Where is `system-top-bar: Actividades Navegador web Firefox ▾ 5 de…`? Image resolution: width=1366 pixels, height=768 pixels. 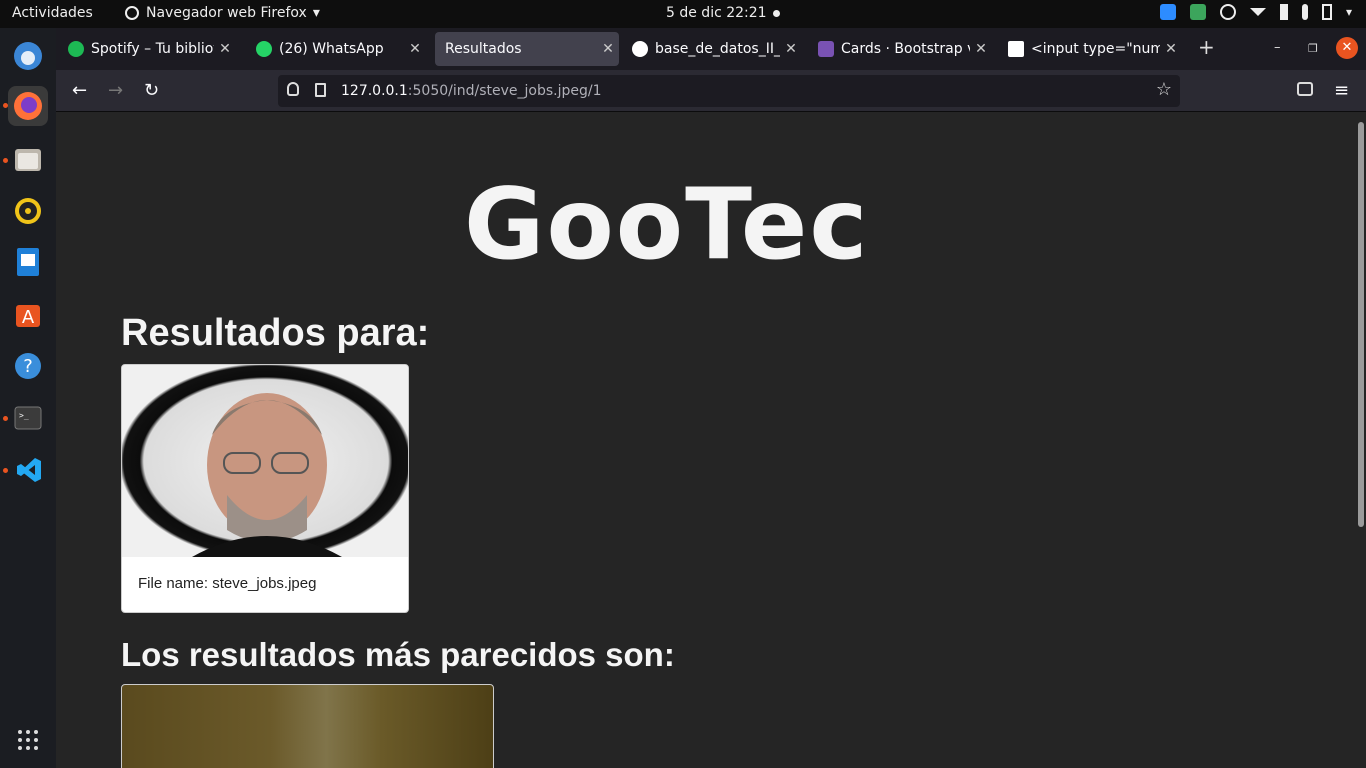
system-top-bar: Actividades Navegador web Firefox ▾ 5 de… is located at coordinates (683, 14).